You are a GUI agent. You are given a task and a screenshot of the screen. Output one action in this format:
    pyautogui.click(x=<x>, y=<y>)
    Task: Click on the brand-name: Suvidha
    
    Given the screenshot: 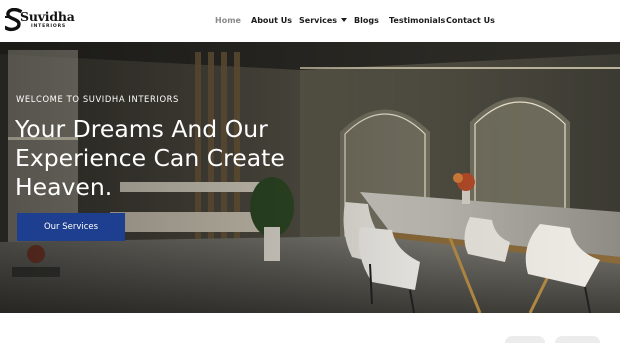 What is the action you would take?
    pyautogui.click(x=47, y=16)
    